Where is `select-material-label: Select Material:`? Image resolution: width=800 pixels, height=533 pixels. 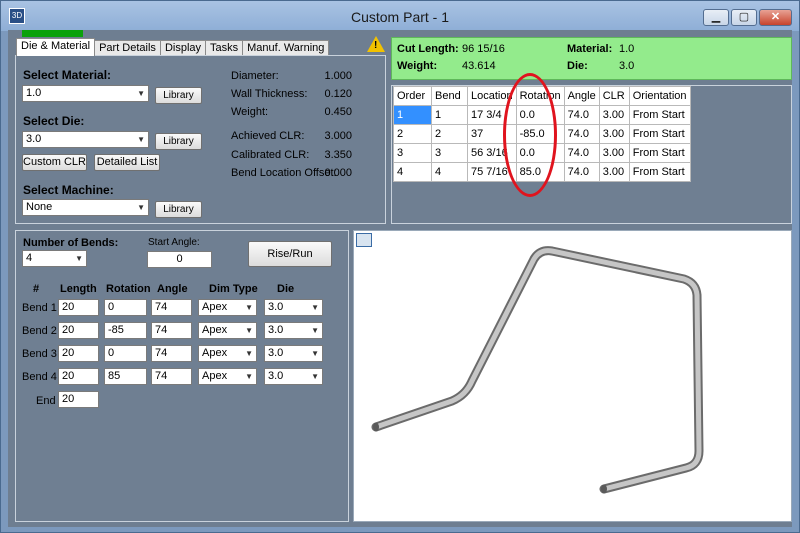
select-material-label: Select Material: is located at coordinates (67, 75).